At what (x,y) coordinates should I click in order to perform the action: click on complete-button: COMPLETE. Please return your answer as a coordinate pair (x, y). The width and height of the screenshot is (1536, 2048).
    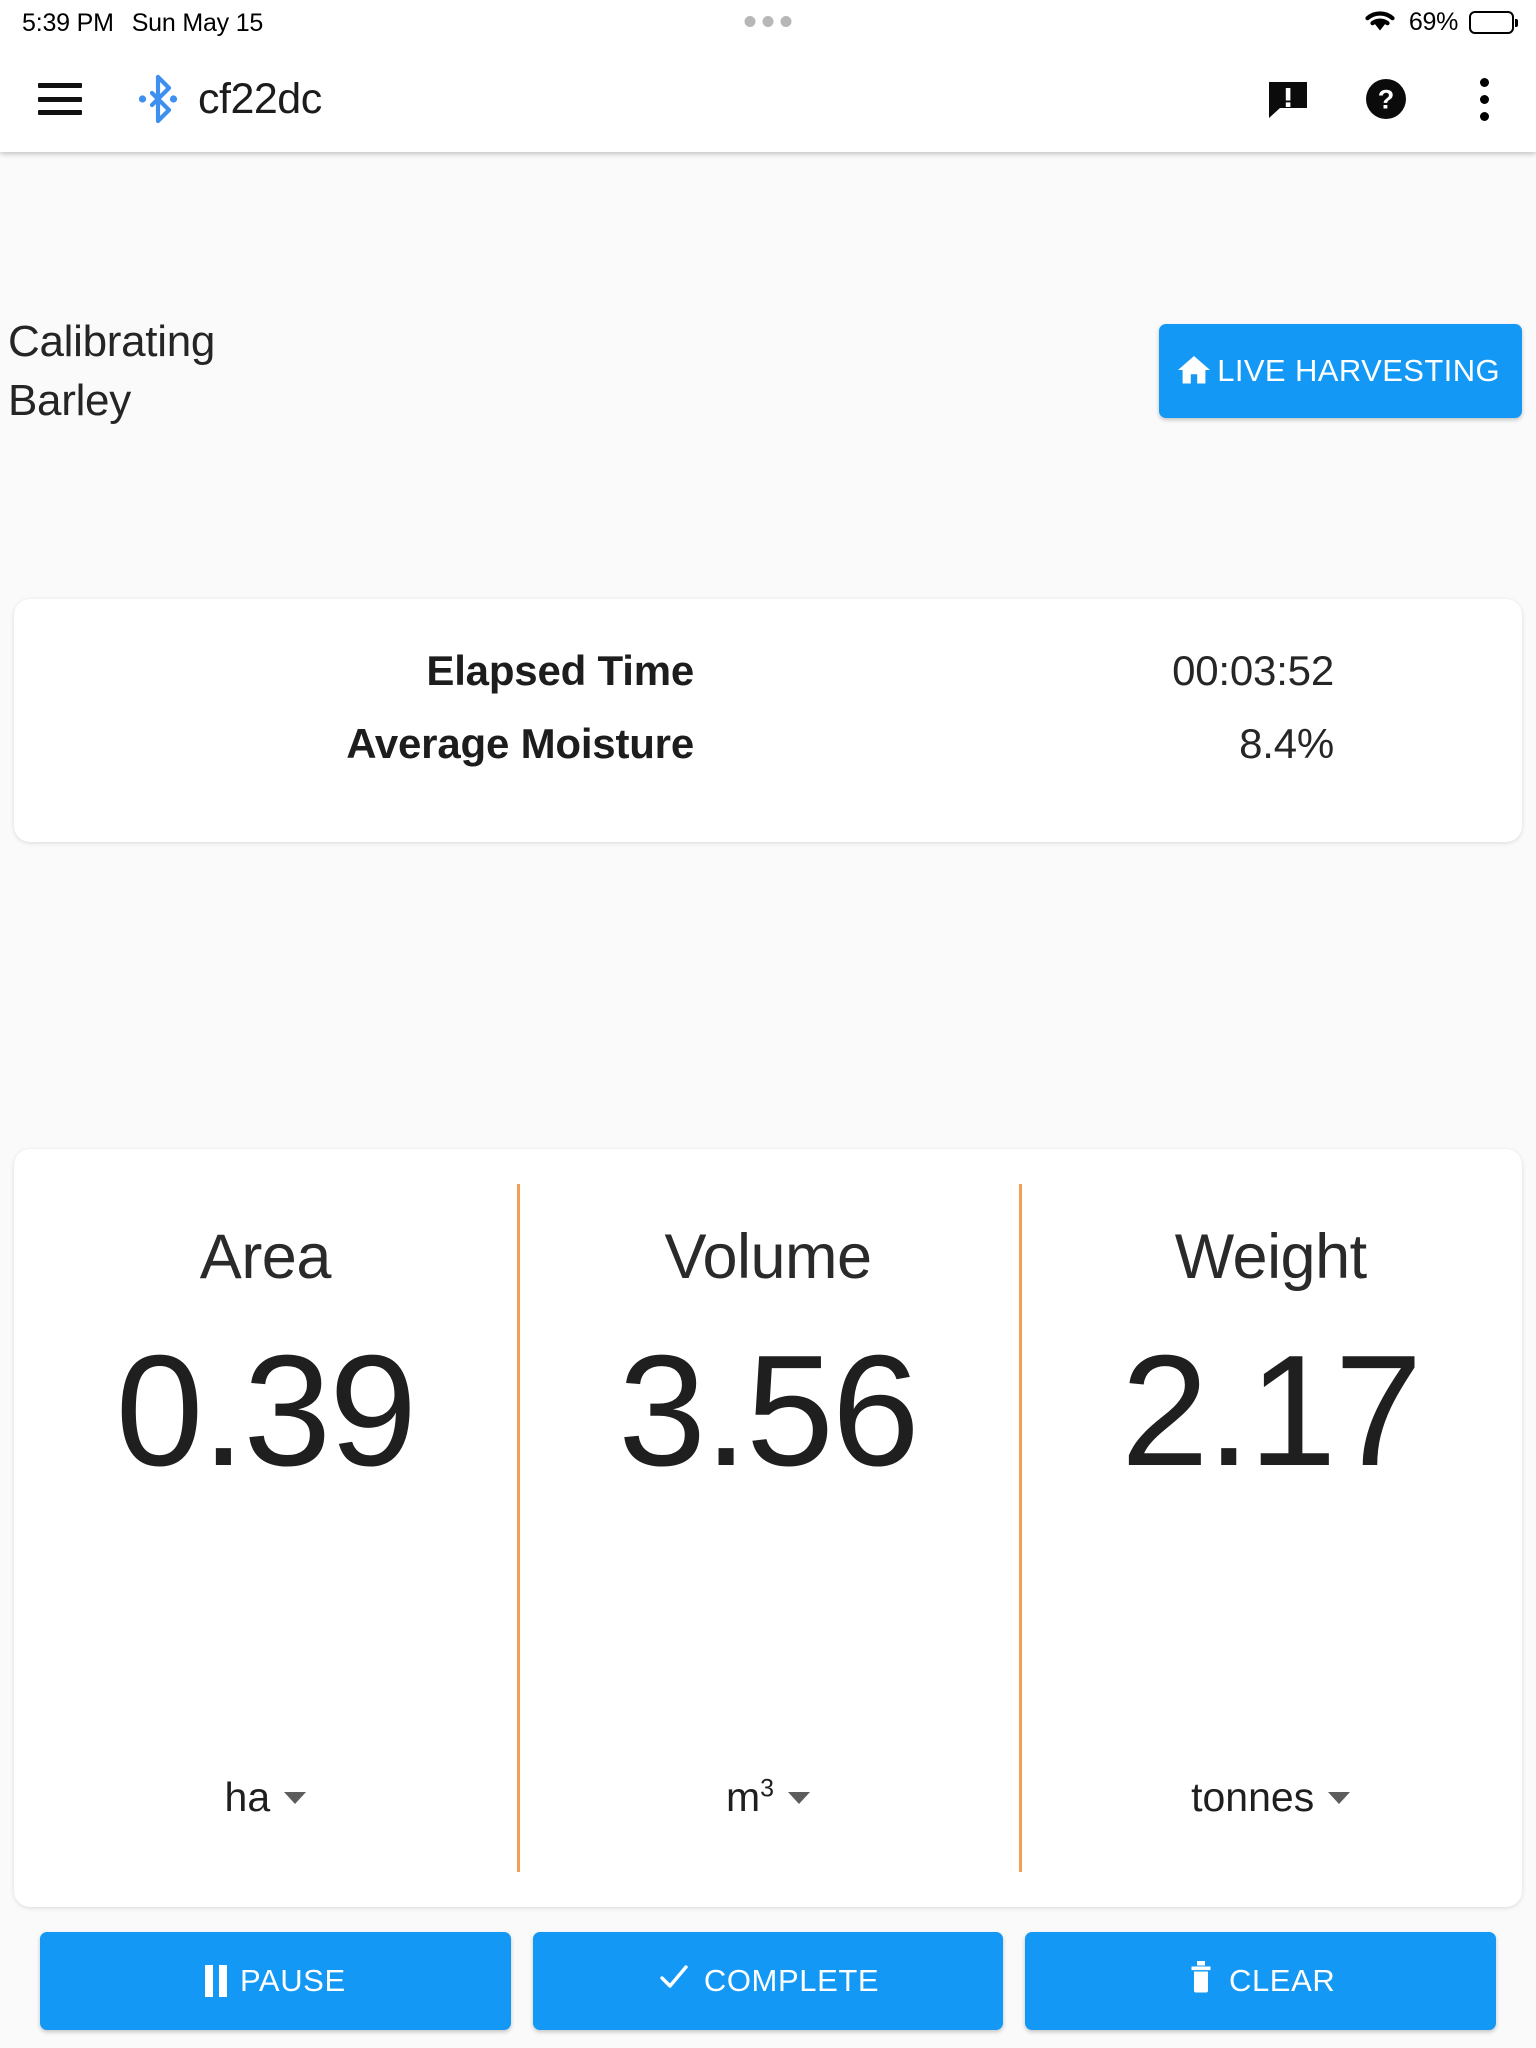
    Looking at the image, I should click on (768, 1981).